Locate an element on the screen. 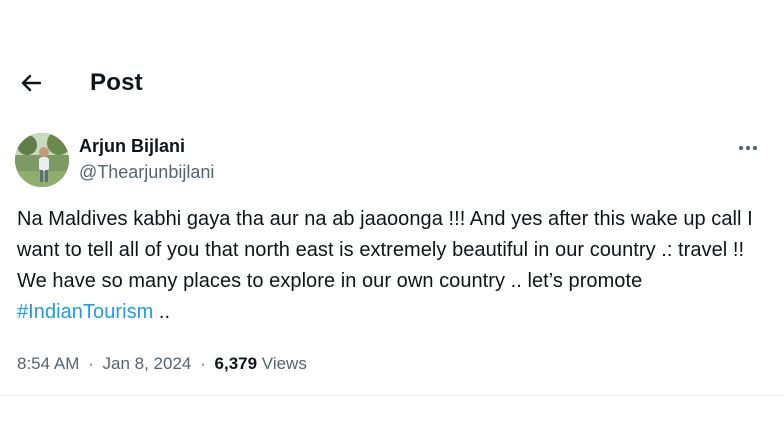 The image size is (784, 441). hashtag-link: #IndianTourism is located at coordinates (85, 312).